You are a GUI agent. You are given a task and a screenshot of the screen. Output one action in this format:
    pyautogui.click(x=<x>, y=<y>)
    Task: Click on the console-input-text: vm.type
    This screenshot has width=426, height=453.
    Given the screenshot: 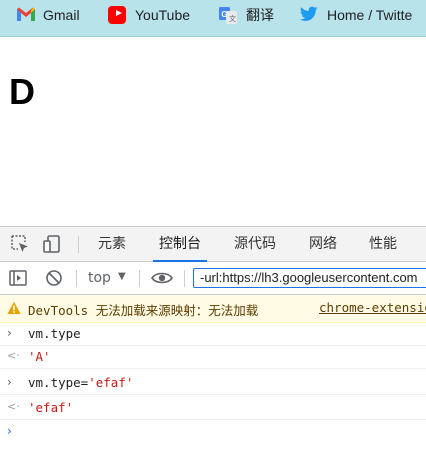 What is the action you would take?
    pyautogui.click(x=54, y=333)
    